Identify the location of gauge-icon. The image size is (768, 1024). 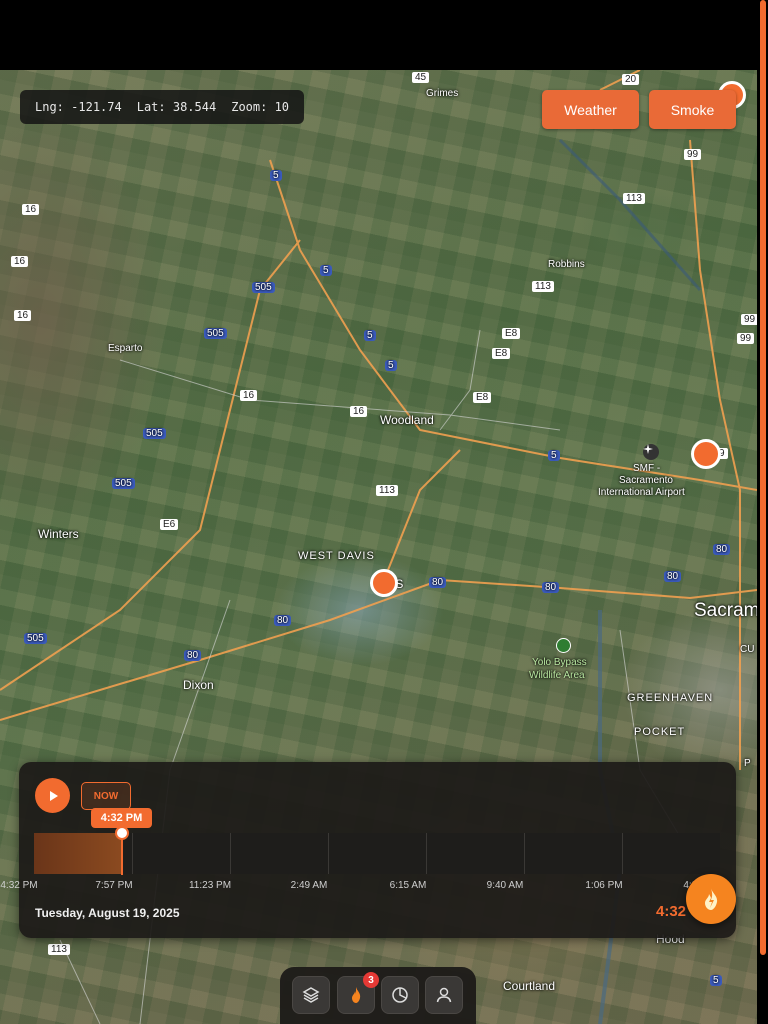
(400, 995).